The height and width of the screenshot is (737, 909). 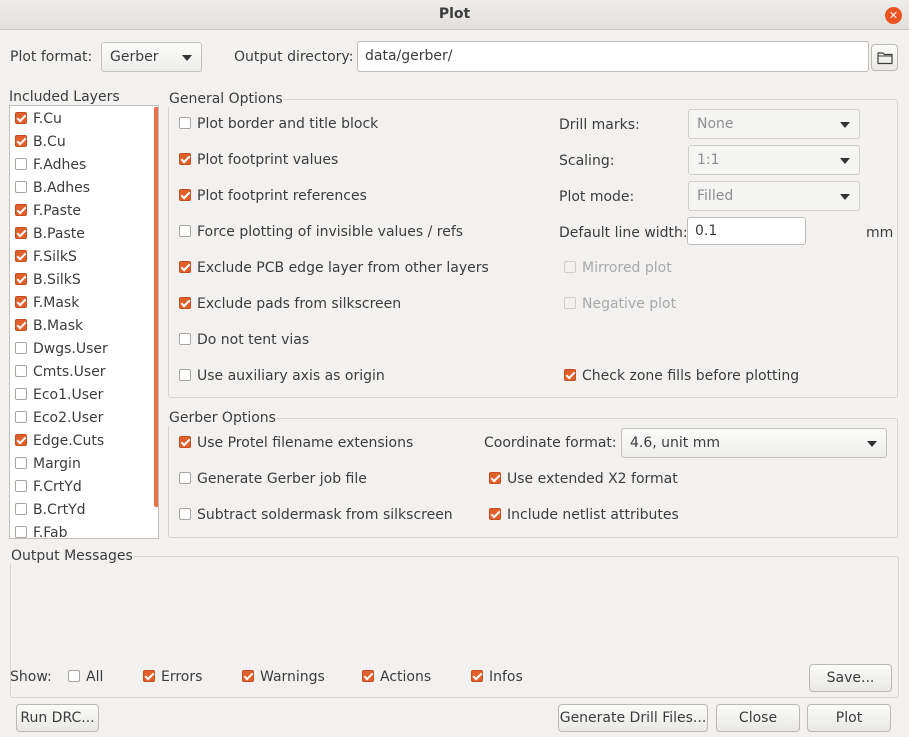 What do you see at coordinates (599, 125) in the screenshot?
I see `drill-marks-label: Drill marks:` at bounding box center [599, 125].